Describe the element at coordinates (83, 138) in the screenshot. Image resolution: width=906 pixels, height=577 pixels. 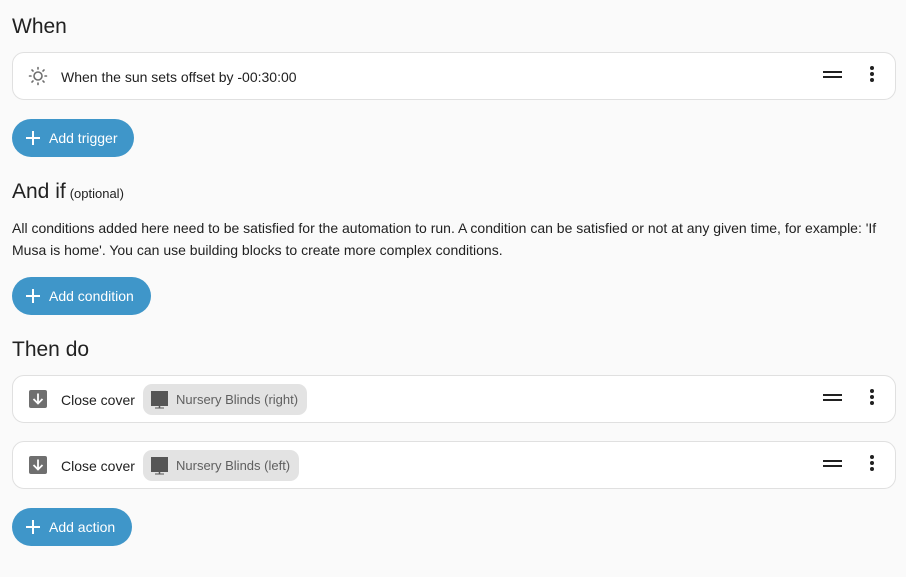
I see `add-trigger-label: Add trigger` at that location.